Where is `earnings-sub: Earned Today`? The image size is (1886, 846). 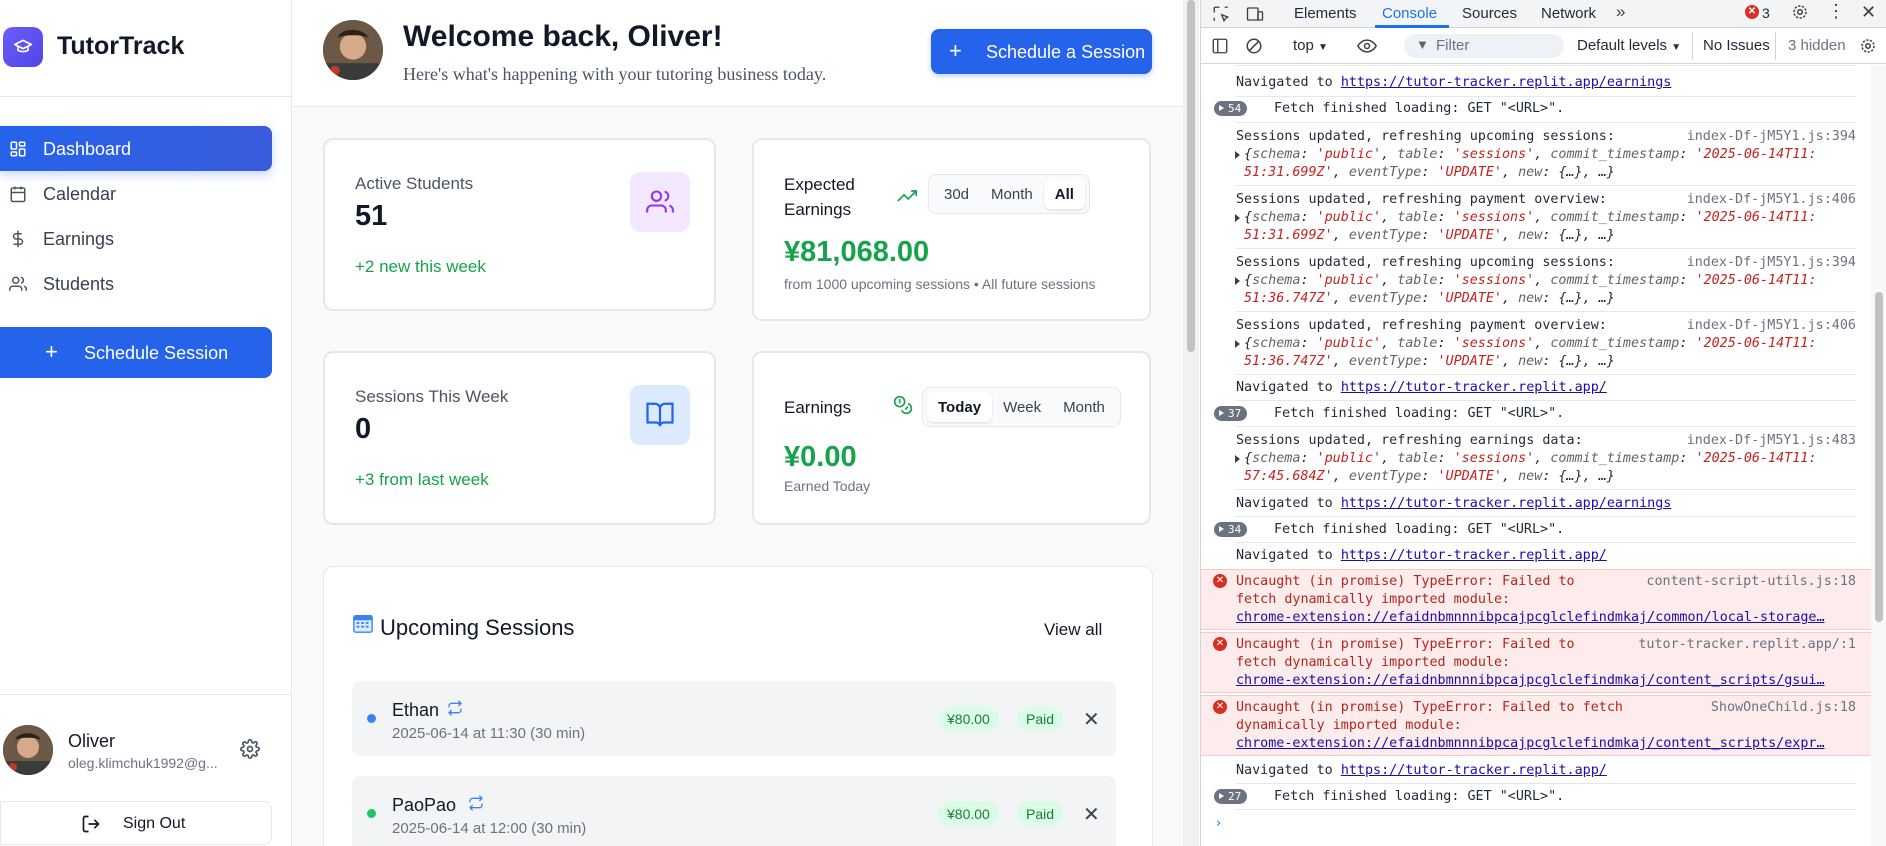 earnings-sub: Earned Today is located at coordinates (827, 486).